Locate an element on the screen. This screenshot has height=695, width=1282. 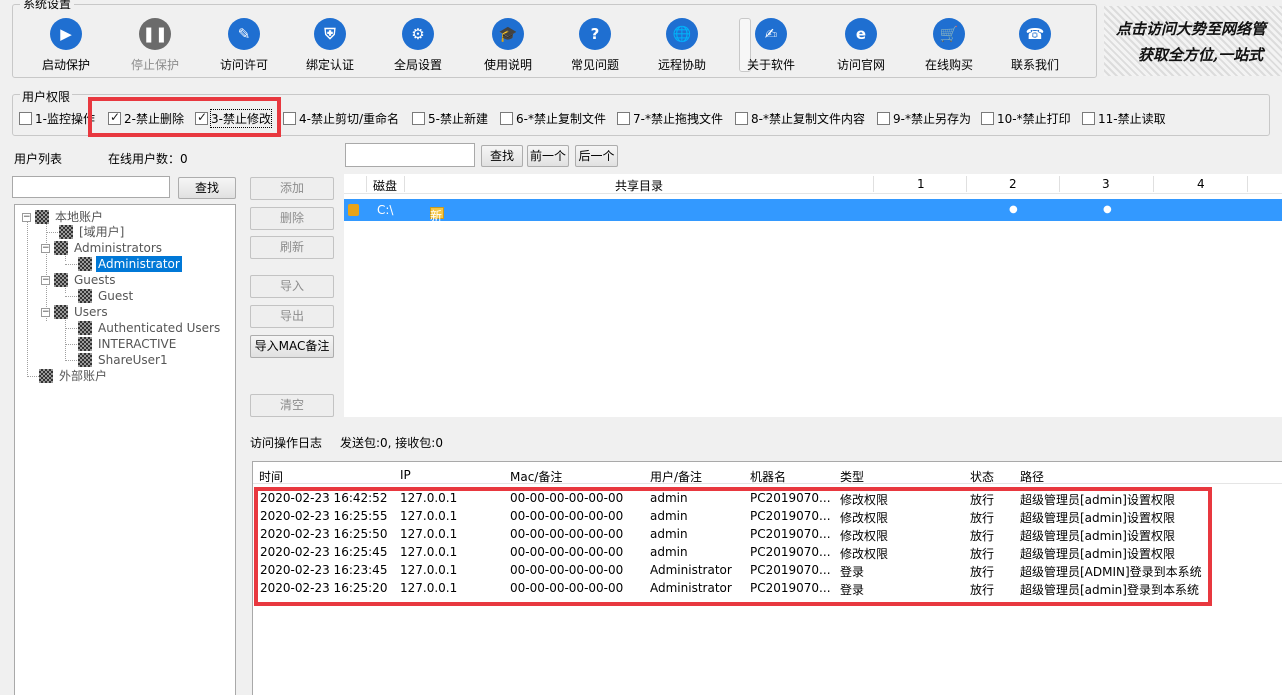
highlight-box-log is located at coordinates (733, 546).